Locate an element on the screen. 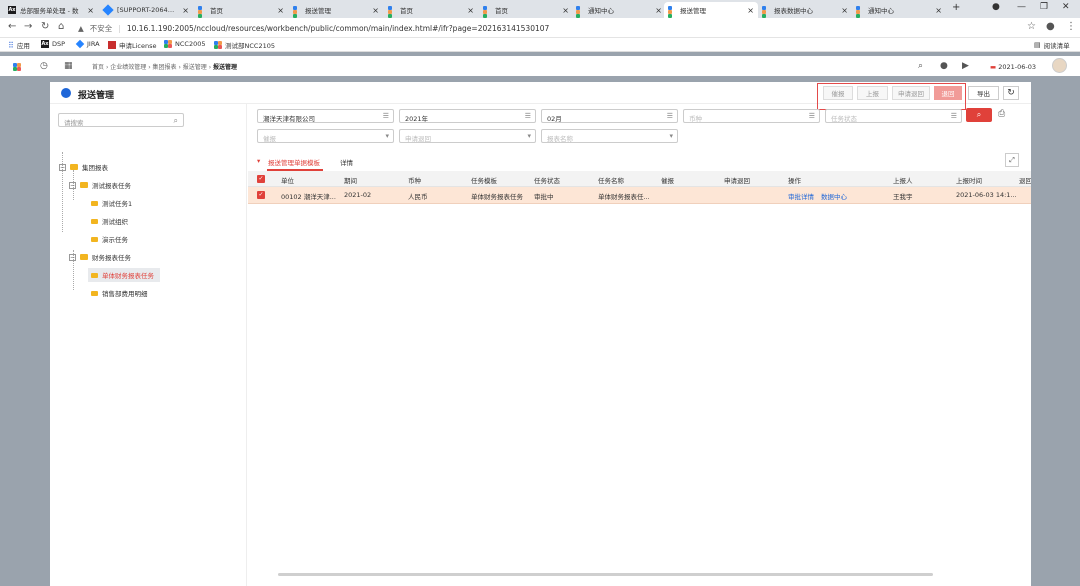  return-button: 退回 is located at coordinates (948, 93).